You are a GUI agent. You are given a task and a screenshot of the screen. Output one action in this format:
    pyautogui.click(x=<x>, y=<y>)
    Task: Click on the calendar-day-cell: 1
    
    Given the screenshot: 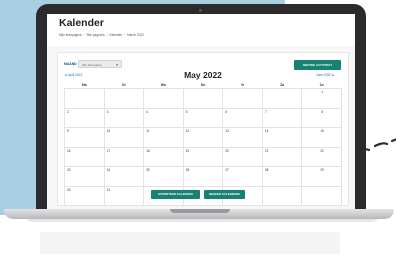 What is the action you would take?
    pyautogui.click(x=321, y=98)
    